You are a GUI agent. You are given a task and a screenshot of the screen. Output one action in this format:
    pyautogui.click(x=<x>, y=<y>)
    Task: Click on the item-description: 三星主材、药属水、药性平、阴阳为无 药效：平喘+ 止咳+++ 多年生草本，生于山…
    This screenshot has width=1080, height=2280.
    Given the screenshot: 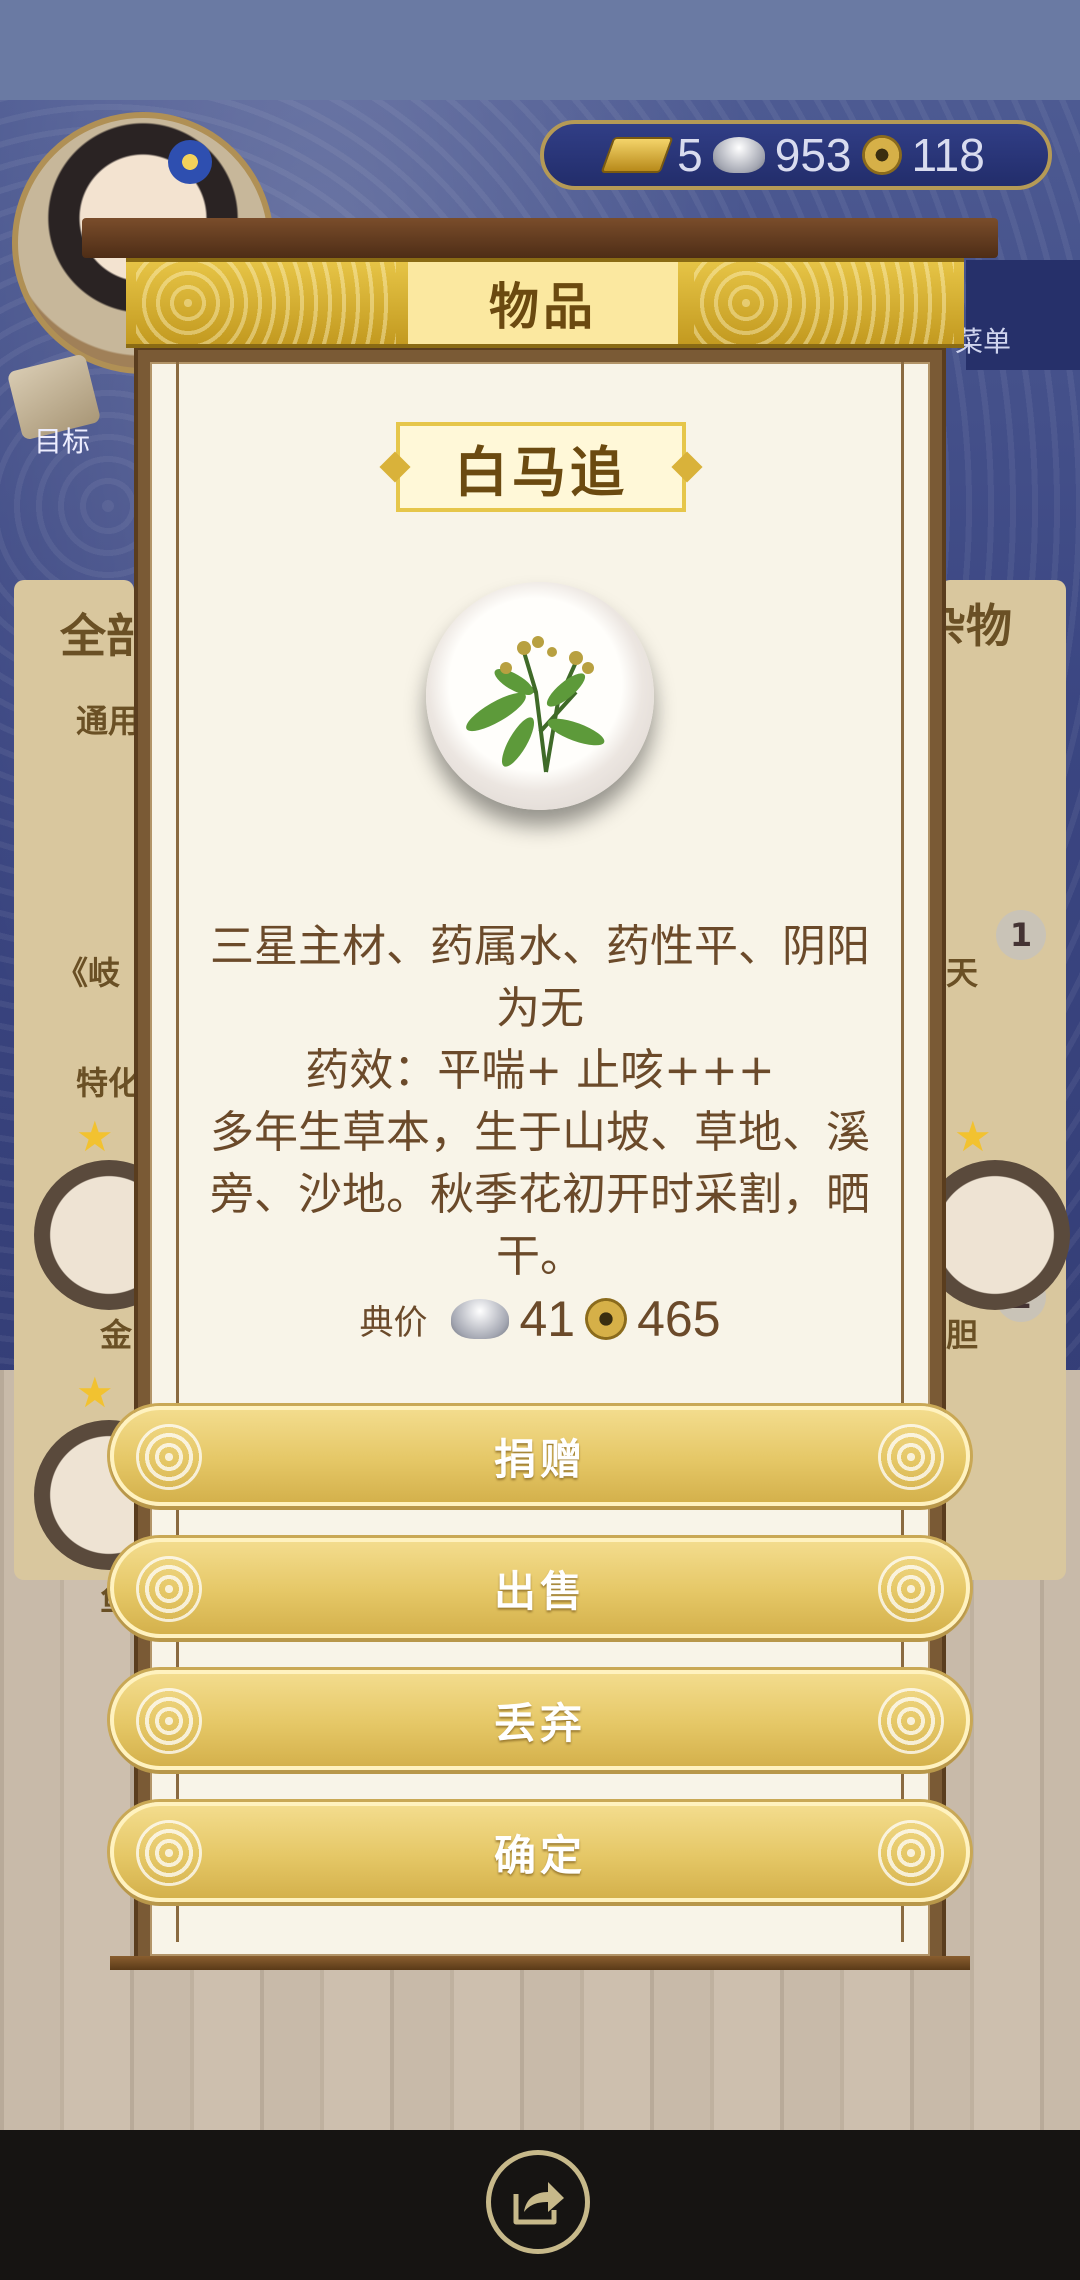 What is the action you would take?
    pyautogui.click(x=540, y=1102)
    